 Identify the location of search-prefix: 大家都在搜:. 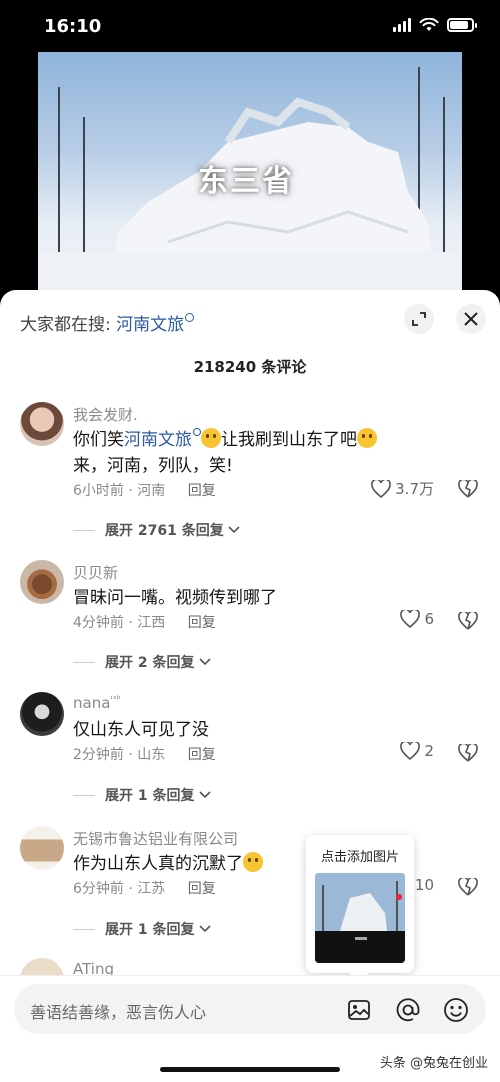
(65, 325).